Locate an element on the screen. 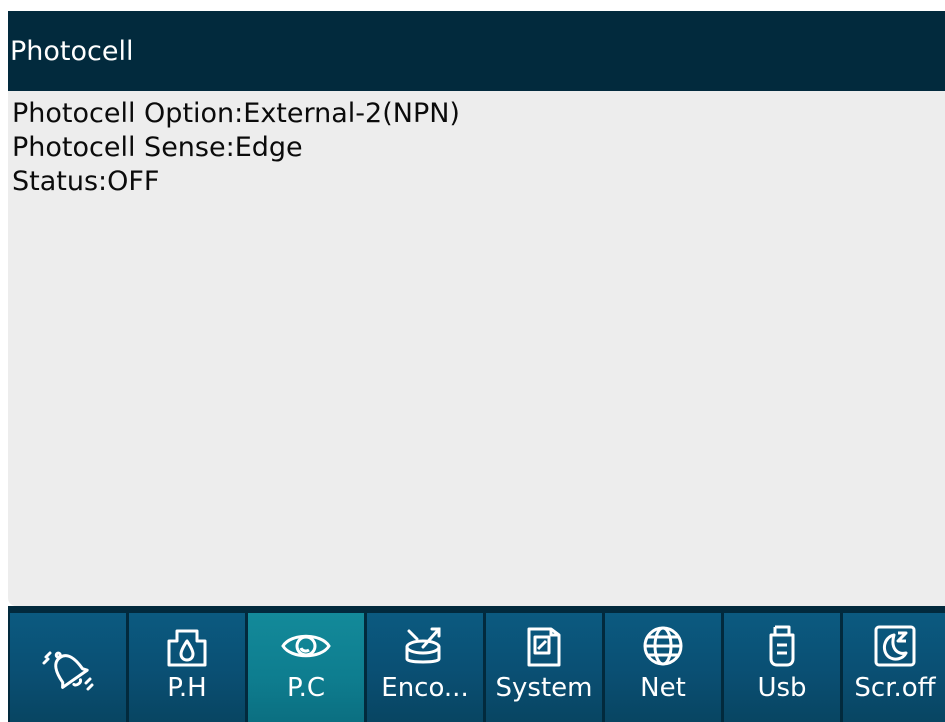 Image resolution: width=945 pixels, height=722 pixels. tab-photocell-label: P.C is located at coordinates (306, 688).